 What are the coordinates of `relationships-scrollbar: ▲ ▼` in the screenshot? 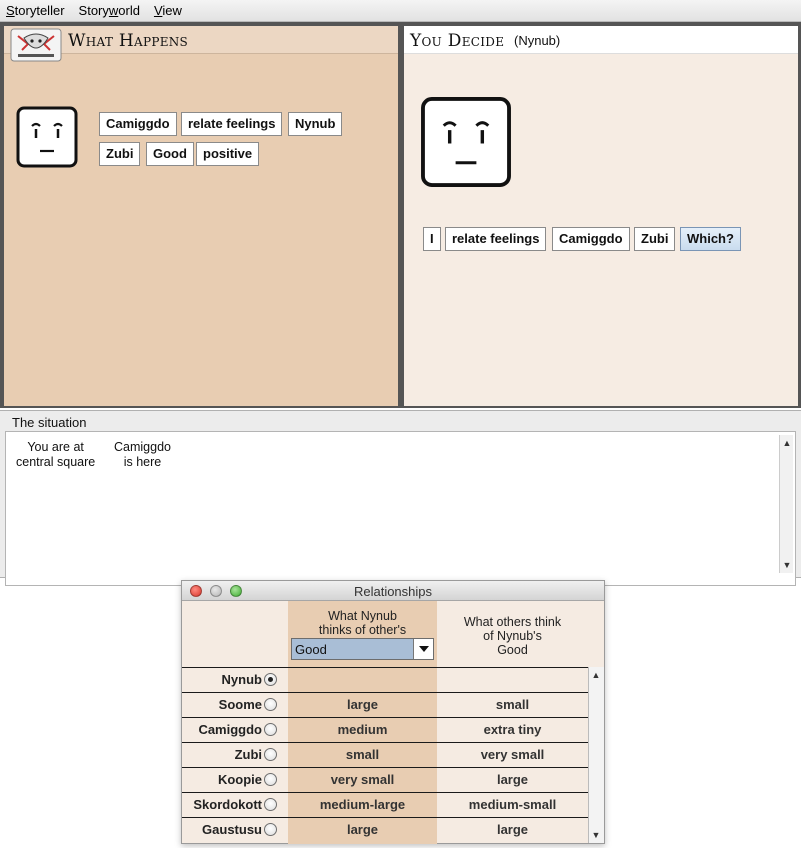 It's located at (596, 755).